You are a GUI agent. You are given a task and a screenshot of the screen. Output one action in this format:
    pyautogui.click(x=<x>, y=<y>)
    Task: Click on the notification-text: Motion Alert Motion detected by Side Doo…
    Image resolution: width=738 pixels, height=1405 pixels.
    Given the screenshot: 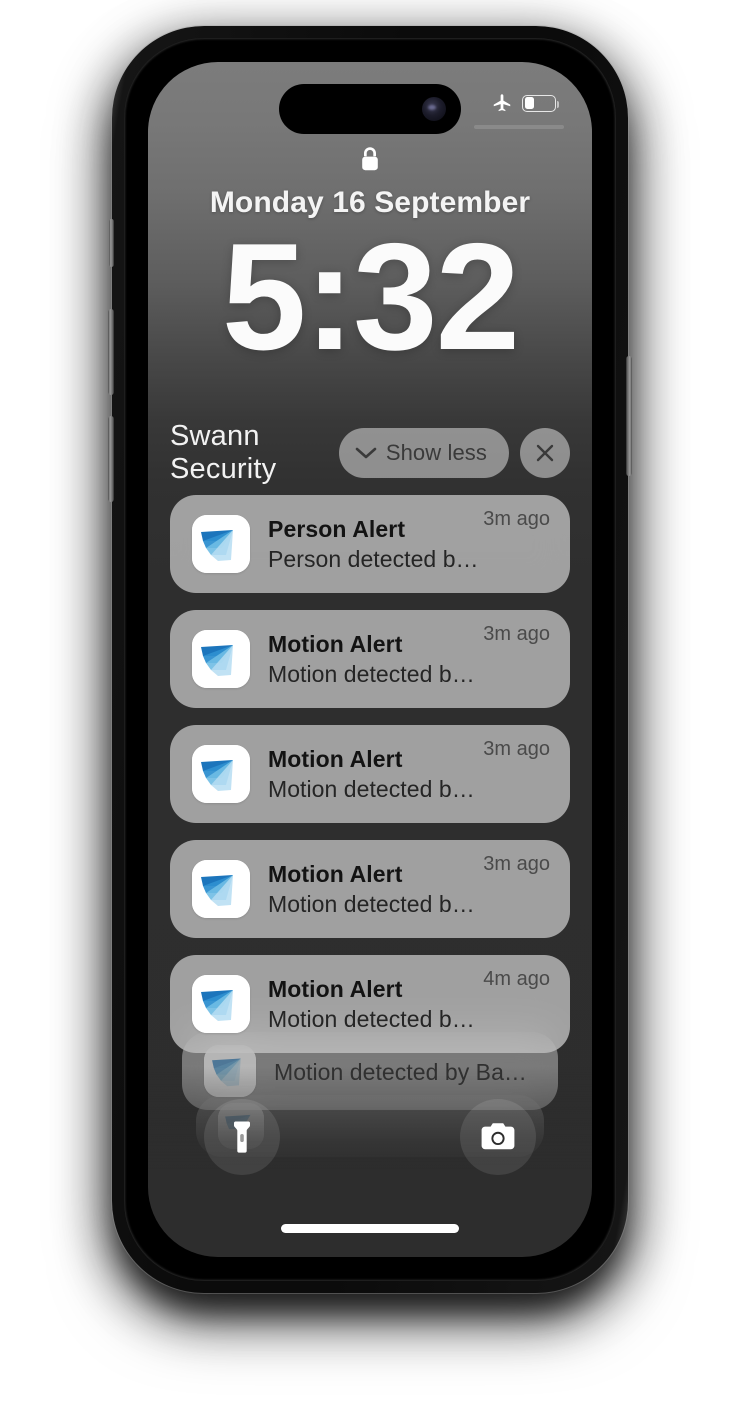 What is the action you would take?
    pyautogui.click(x=375, y=774)
    